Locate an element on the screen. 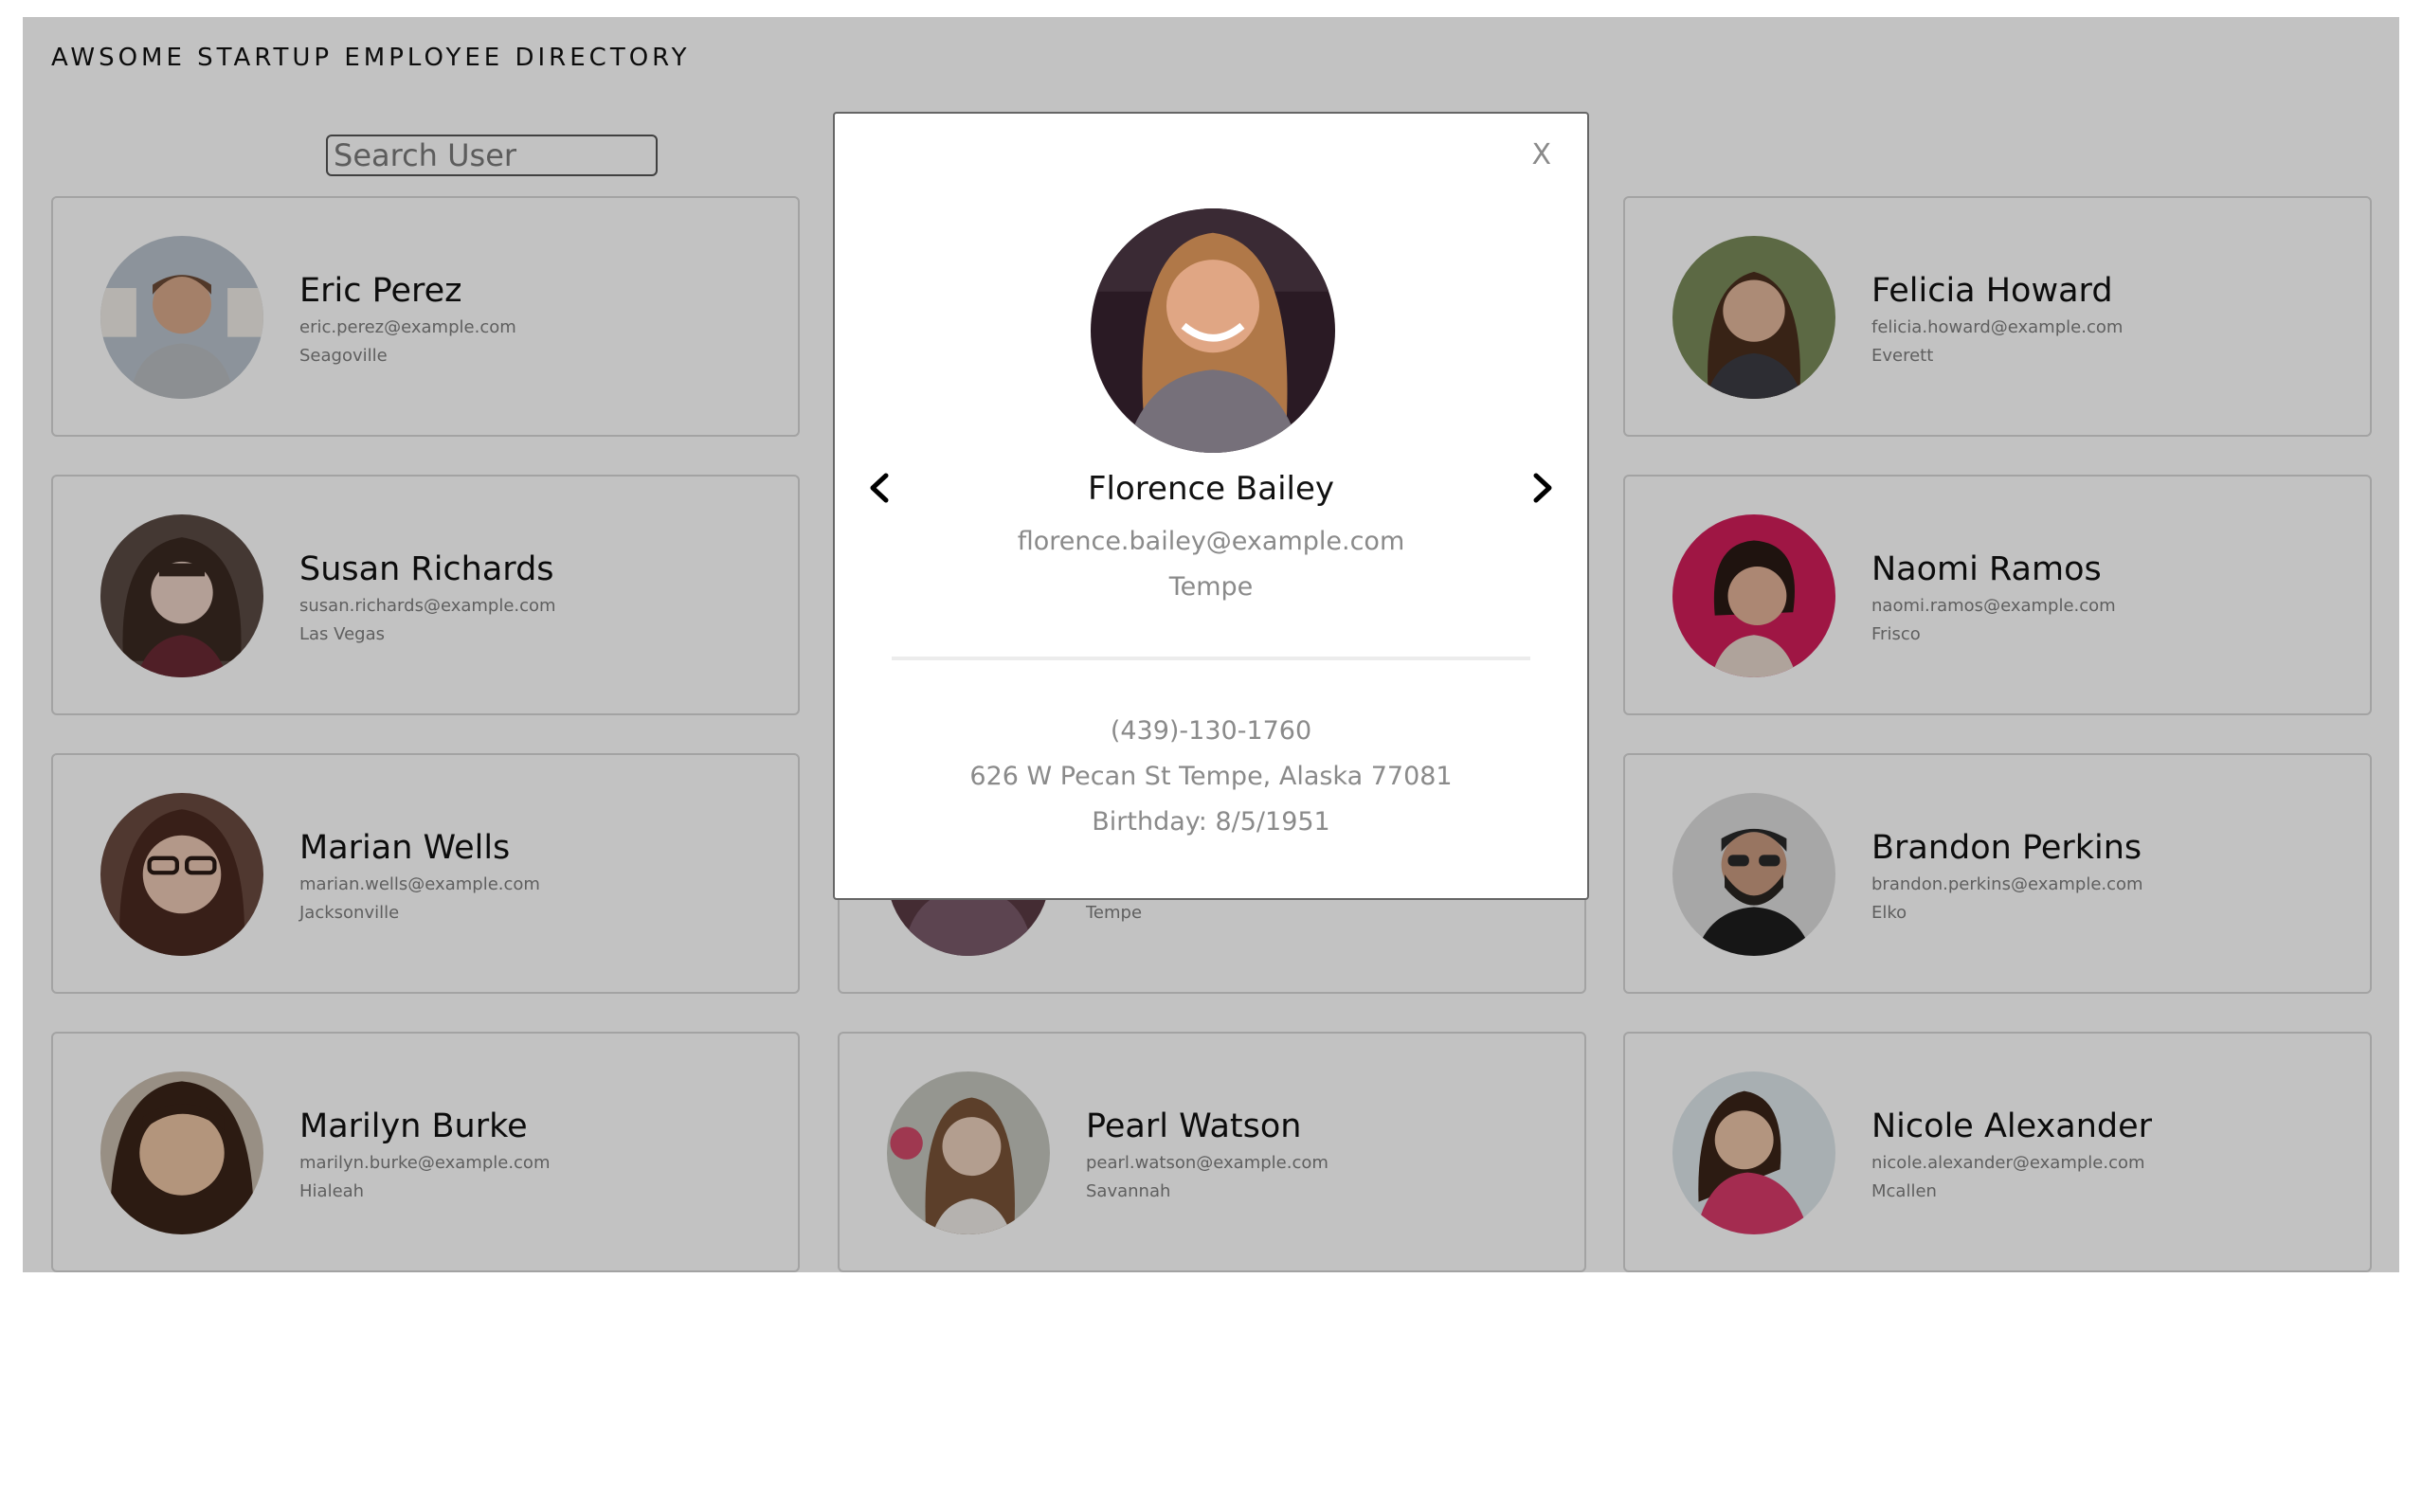  modal-phone: (439)-130-1760 is located at coordinates (1211, 731).